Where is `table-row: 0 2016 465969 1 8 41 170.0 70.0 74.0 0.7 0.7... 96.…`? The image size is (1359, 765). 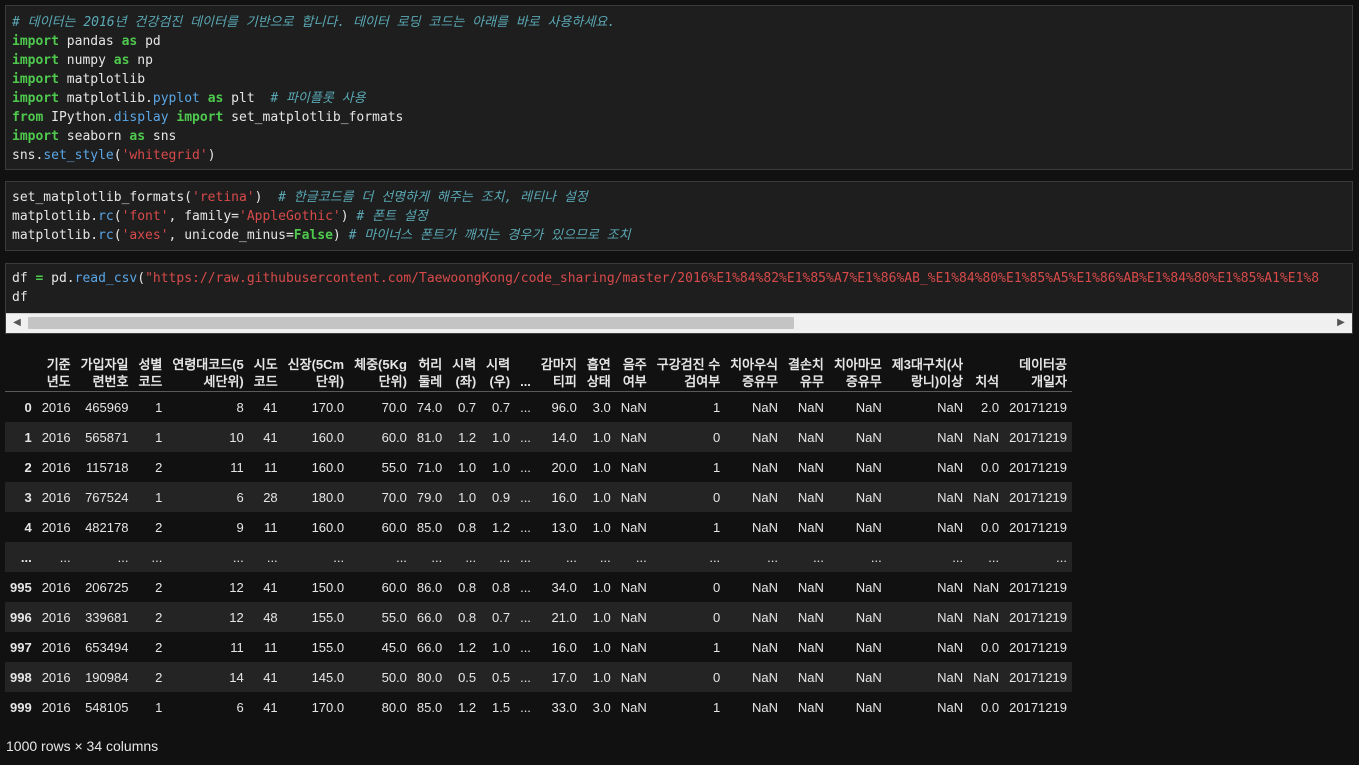
table-row: 0 2016 465969 1 8 41 170.0 70.0 74.0 0.7 0.7... 96.… is located at coordinates (538, 406).